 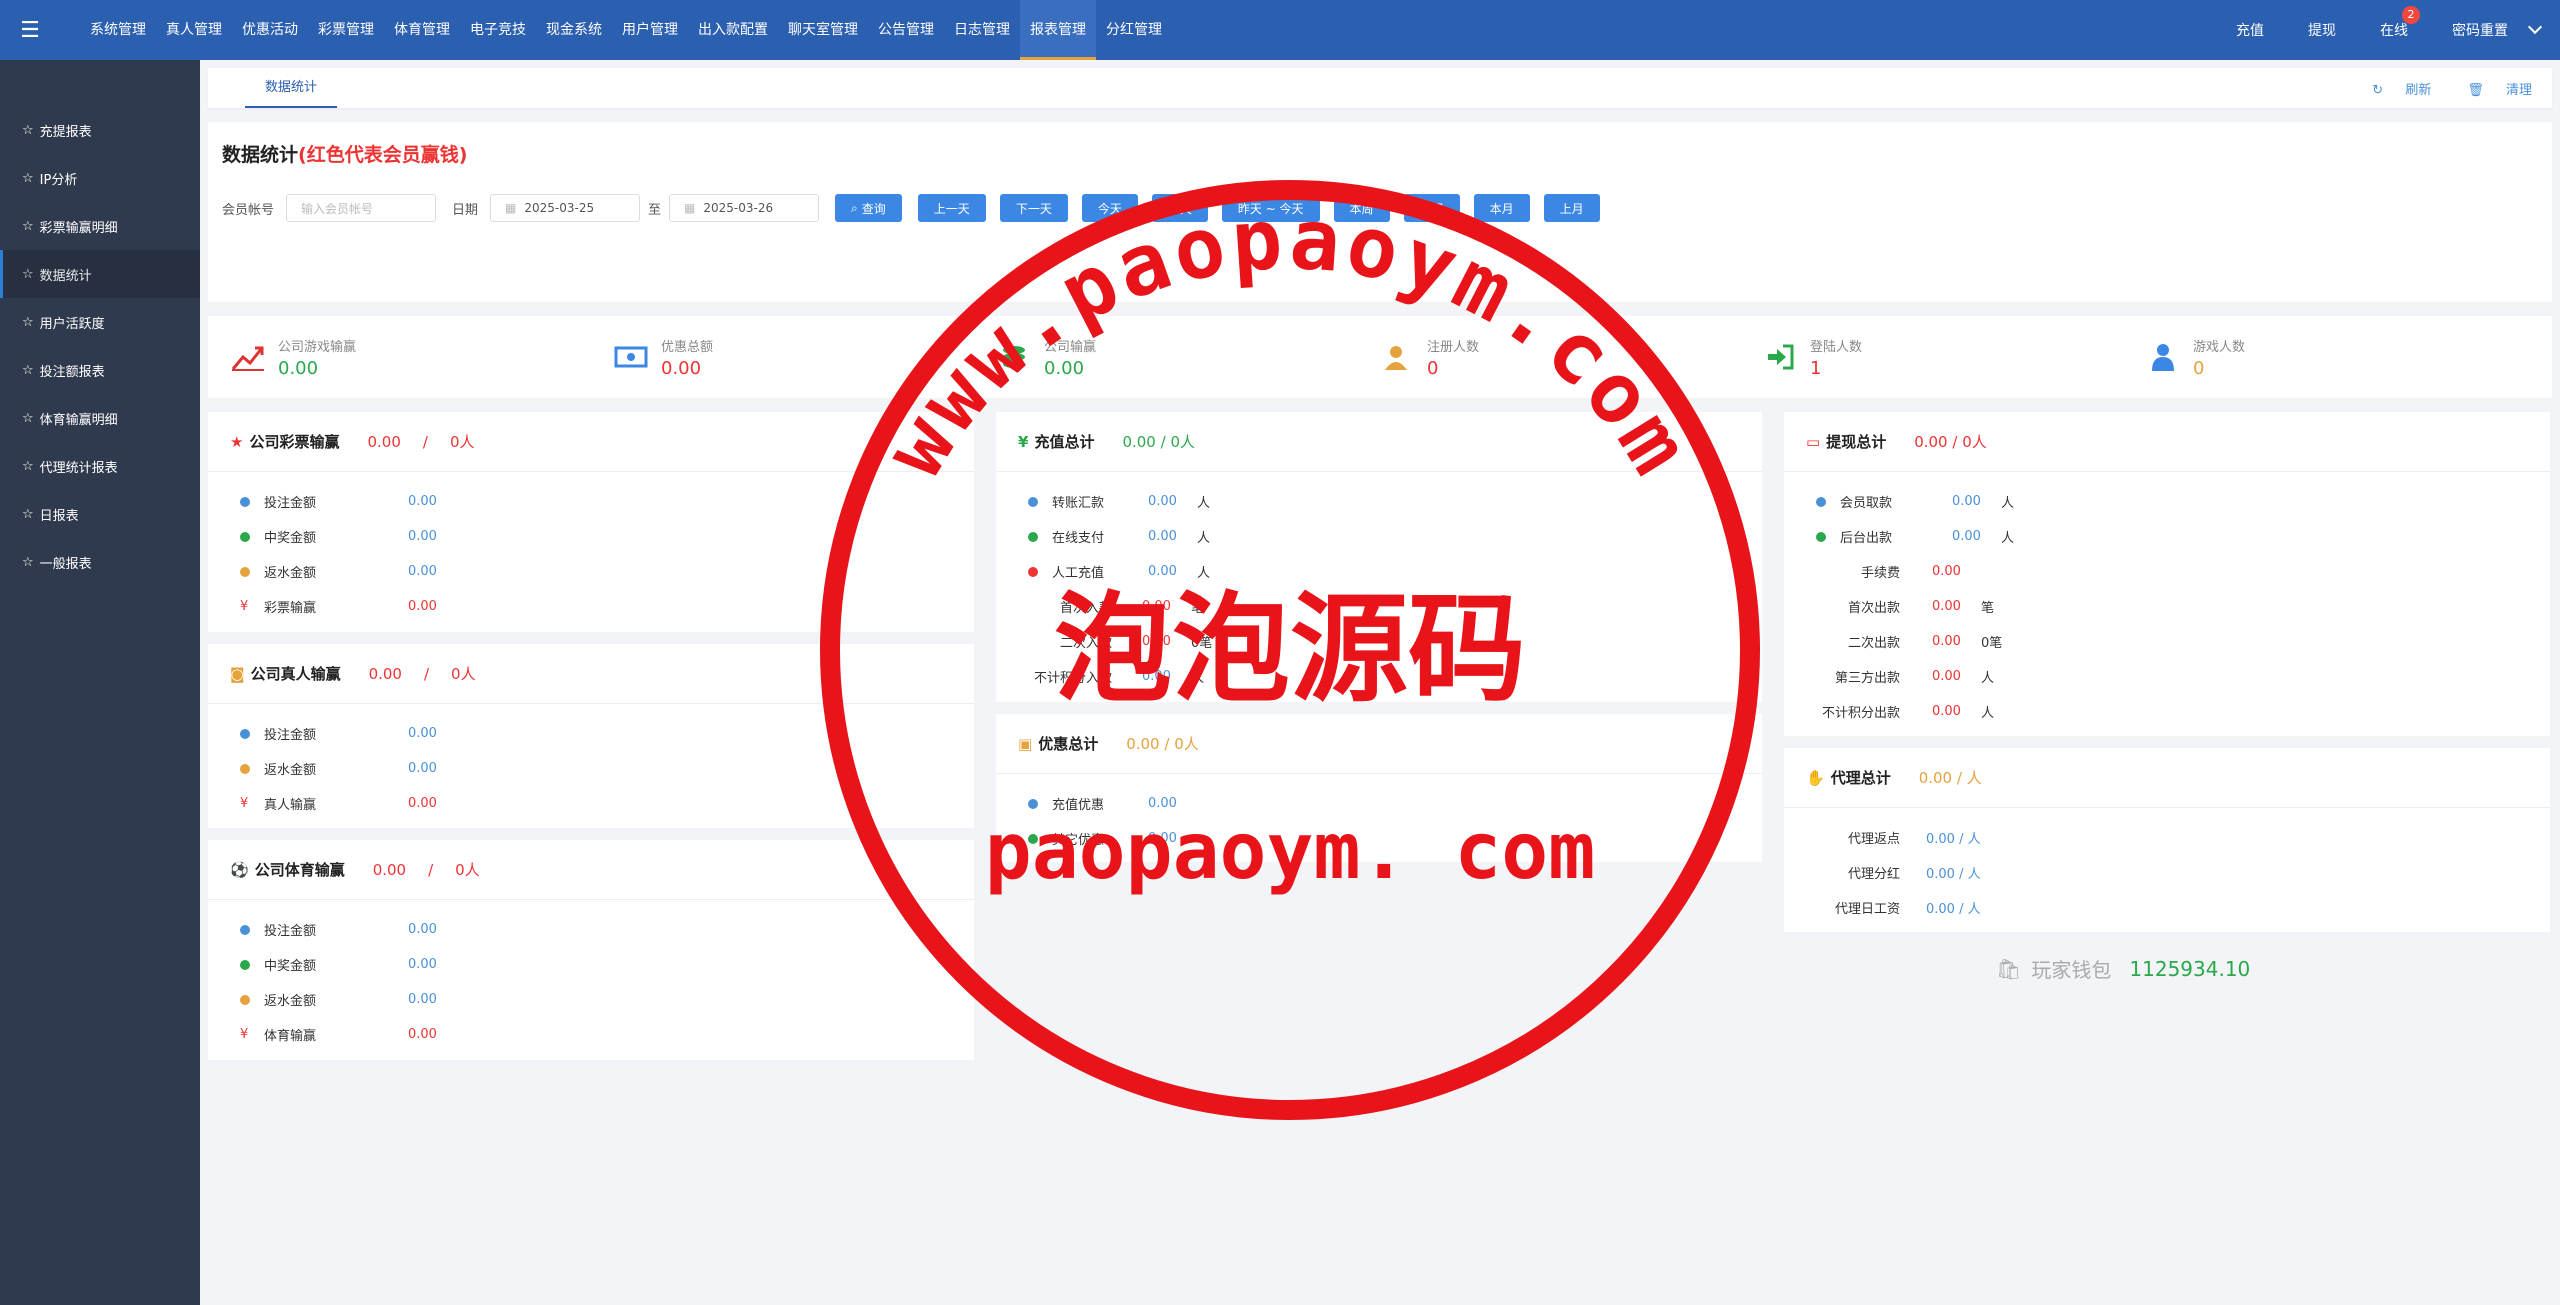 What do you see at coordinates (823, 30) in the screenshot?
I see `nav-chatroom: 聊天室管理` at bounding box center [823, 30].